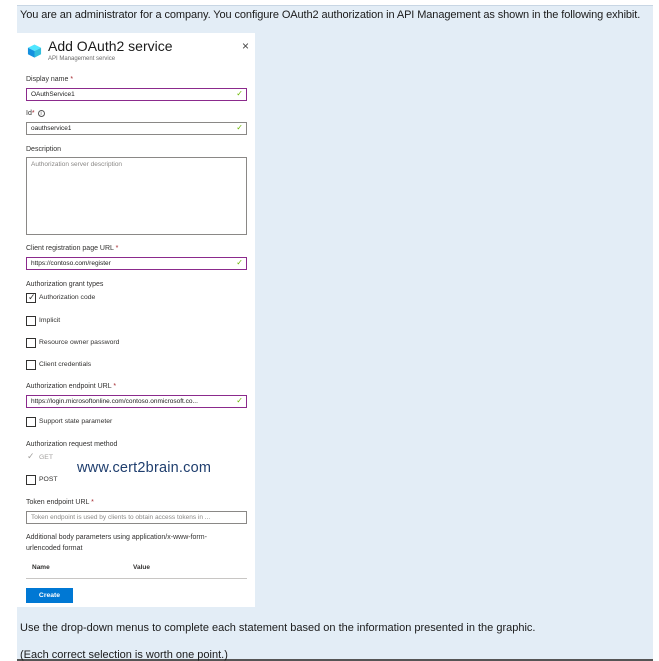  I want to click on client-credentials-label: Client credentials, so click(65, 364).